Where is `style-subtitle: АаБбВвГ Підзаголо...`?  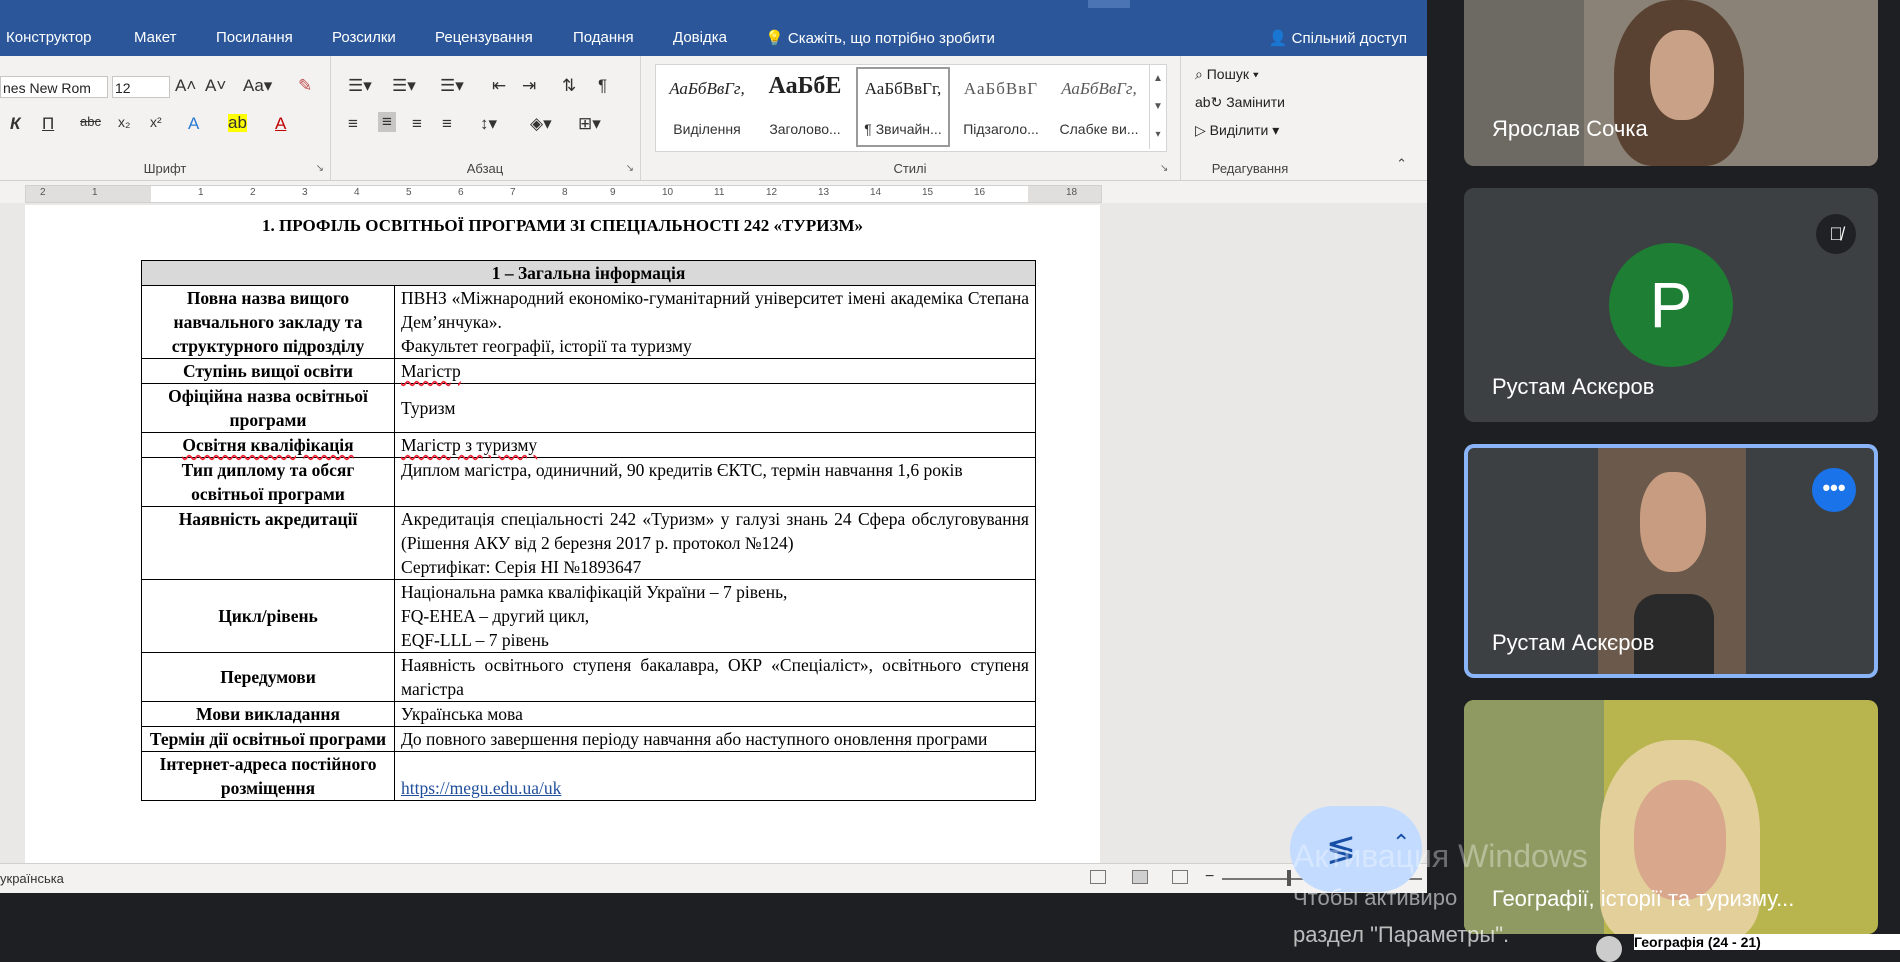
style-subtitle: АаБбВвГ Підзаголо... is located at coordinates (1001, 107).